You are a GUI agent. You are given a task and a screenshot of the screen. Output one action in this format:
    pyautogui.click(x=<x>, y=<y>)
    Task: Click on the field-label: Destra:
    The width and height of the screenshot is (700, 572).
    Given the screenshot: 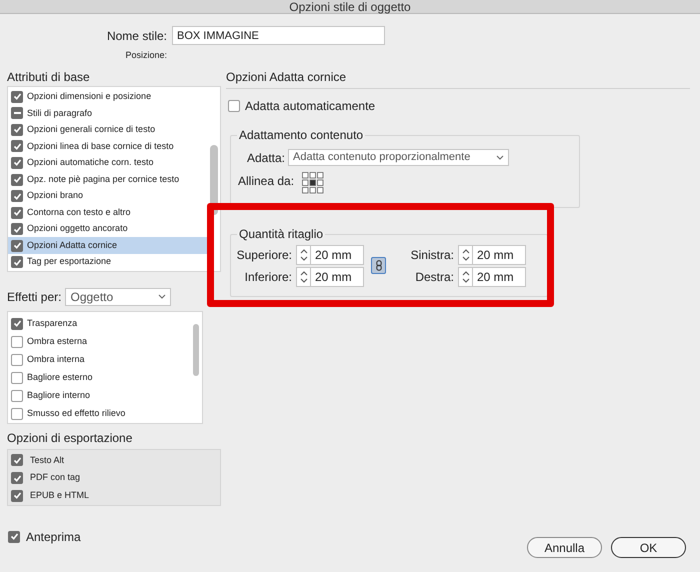 What is the action you would take?
    pyautogui.click(x=434, y=277)
    